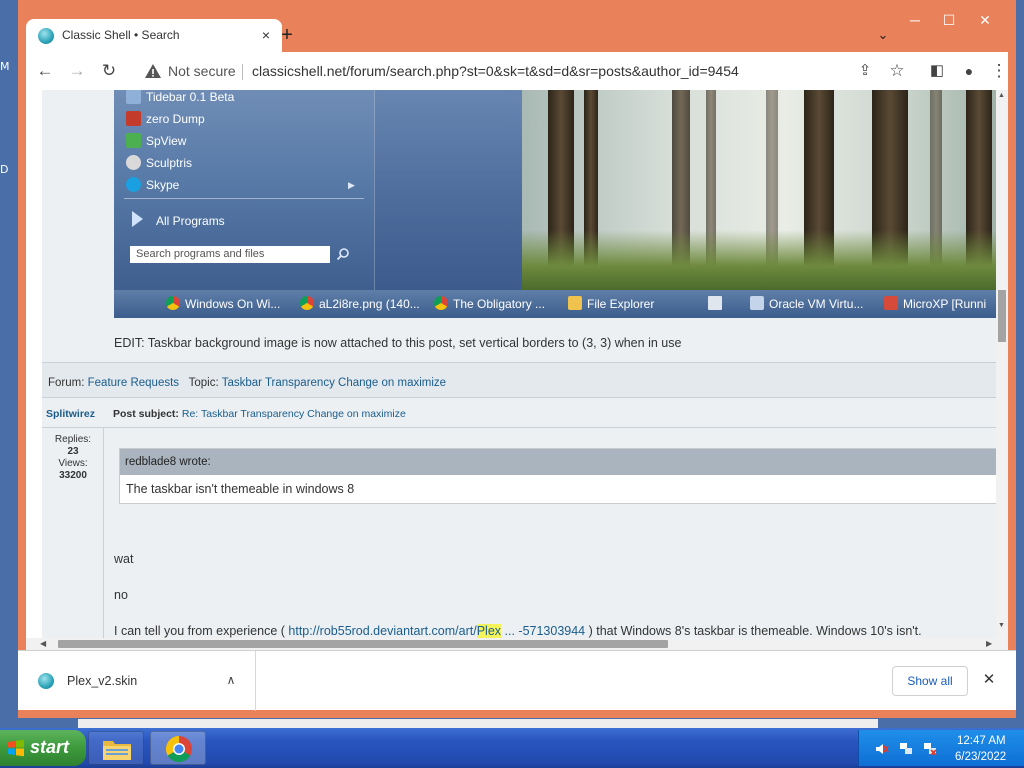 This screenshot has width=1024, height=768. I want to click on deviantart-link: http://rob55rod.deviantart.com/art/, so click(382, 631).